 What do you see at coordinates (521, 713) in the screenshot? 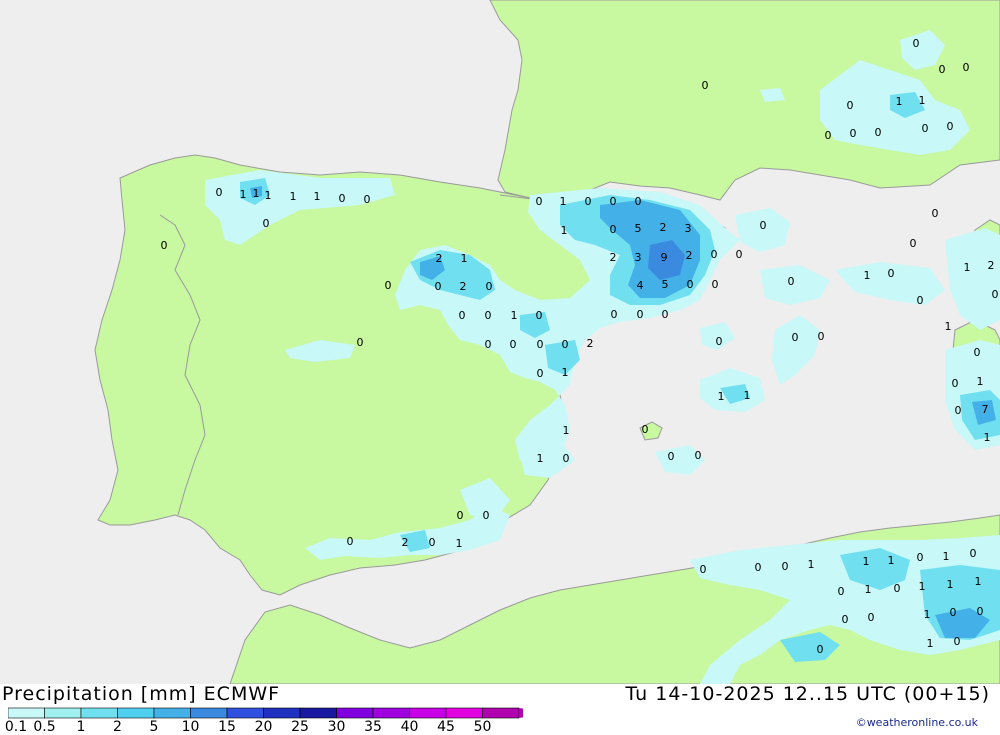
I see `scale-arrow` at bounding box center [521, 713].